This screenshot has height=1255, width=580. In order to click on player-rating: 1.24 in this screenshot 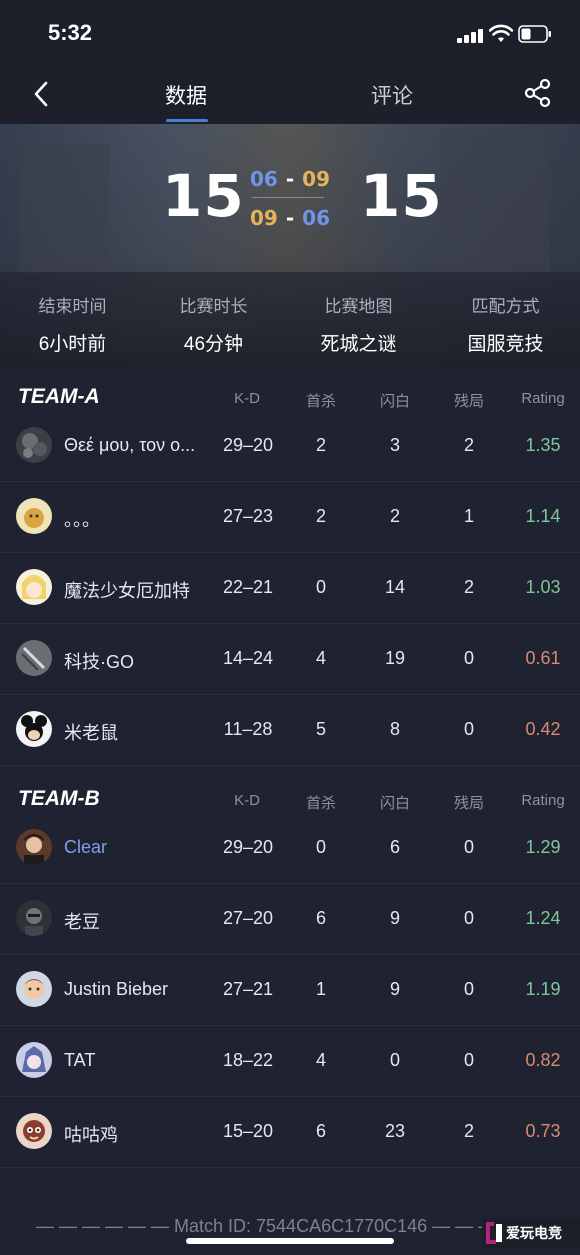, I will do `click(543, 918)`.